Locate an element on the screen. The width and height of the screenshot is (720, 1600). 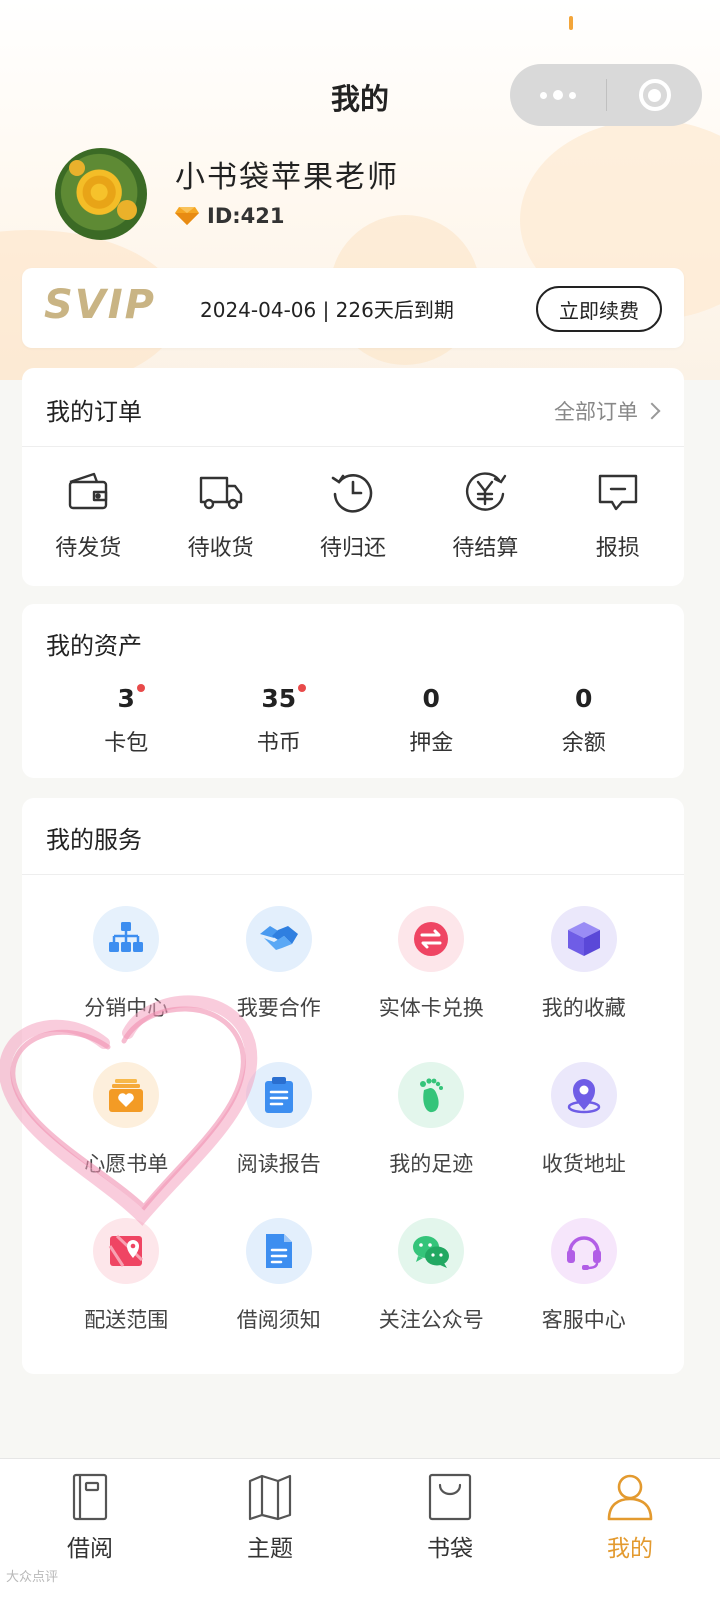
clock-return-icon is located at coordinates (352, 493).